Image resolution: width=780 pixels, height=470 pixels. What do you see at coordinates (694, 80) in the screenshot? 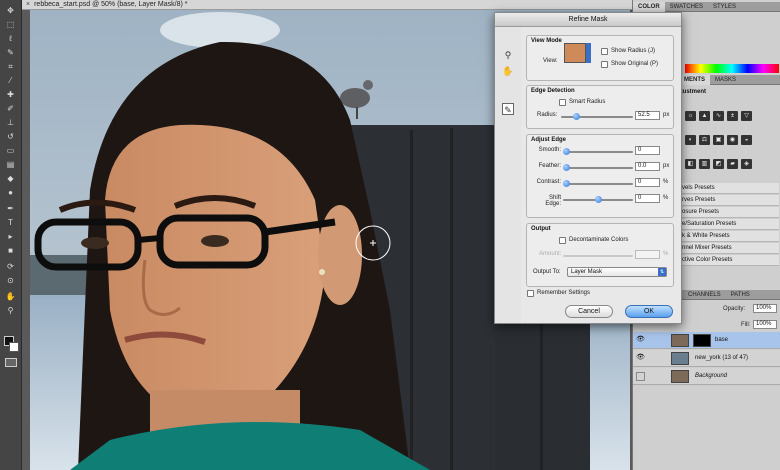
I see `tab-adjustments: MENTS` at bounding box center [694, 80].